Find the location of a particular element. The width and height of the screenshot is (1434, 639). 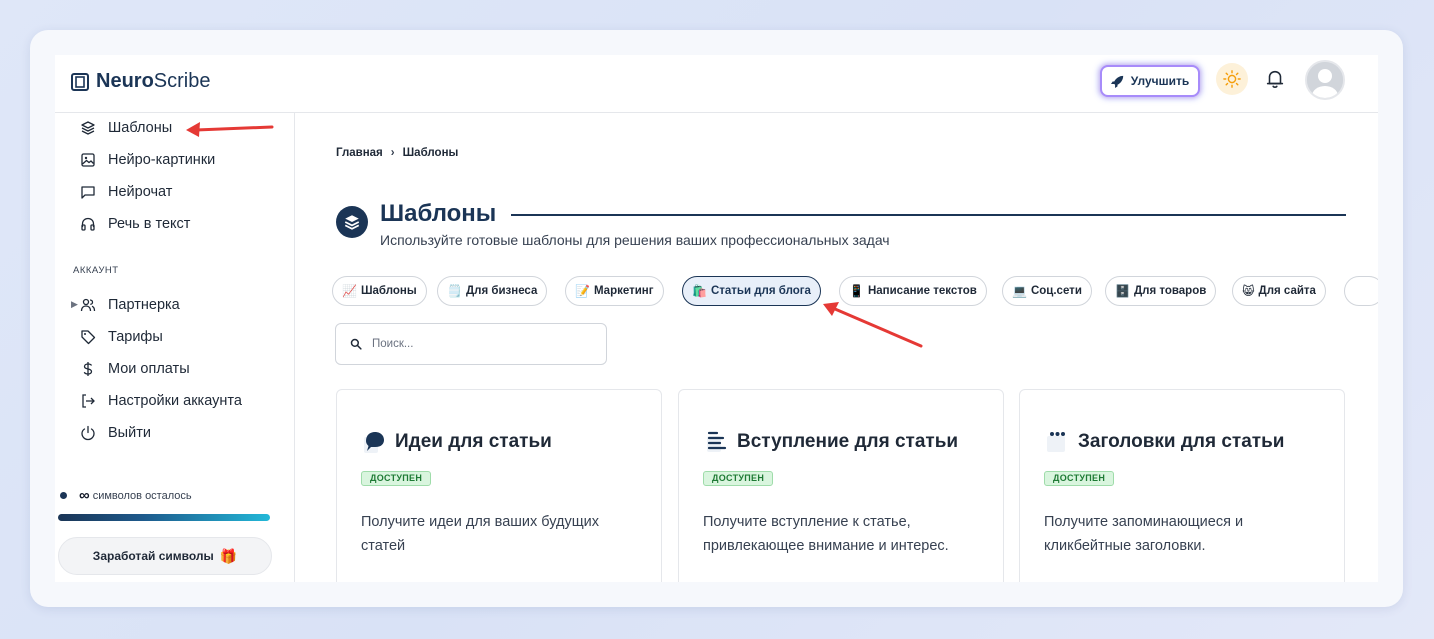

sidebar-item-logout: Выйти is located at coordinates (115, 433).